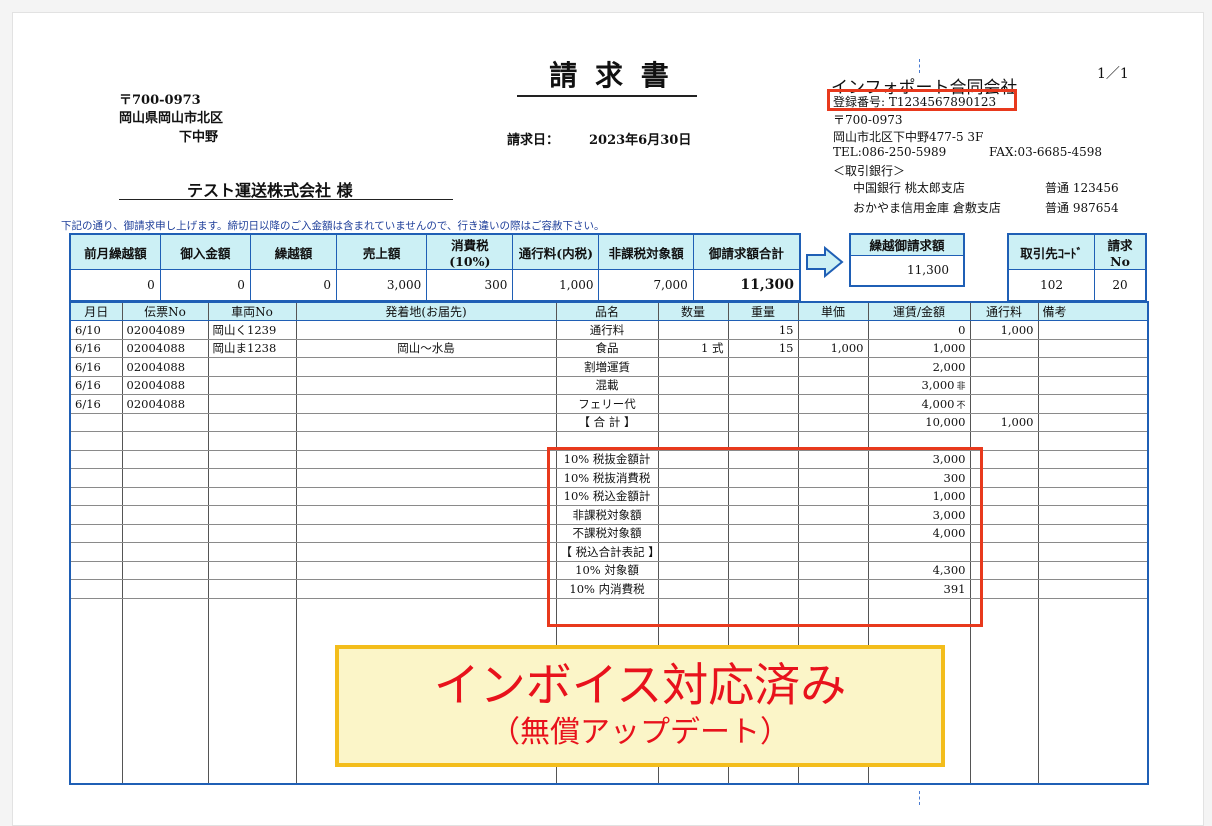  Describe the element at coordinates (96, 330) in the screenshot. I see `cell-date: 6/10` at that location.